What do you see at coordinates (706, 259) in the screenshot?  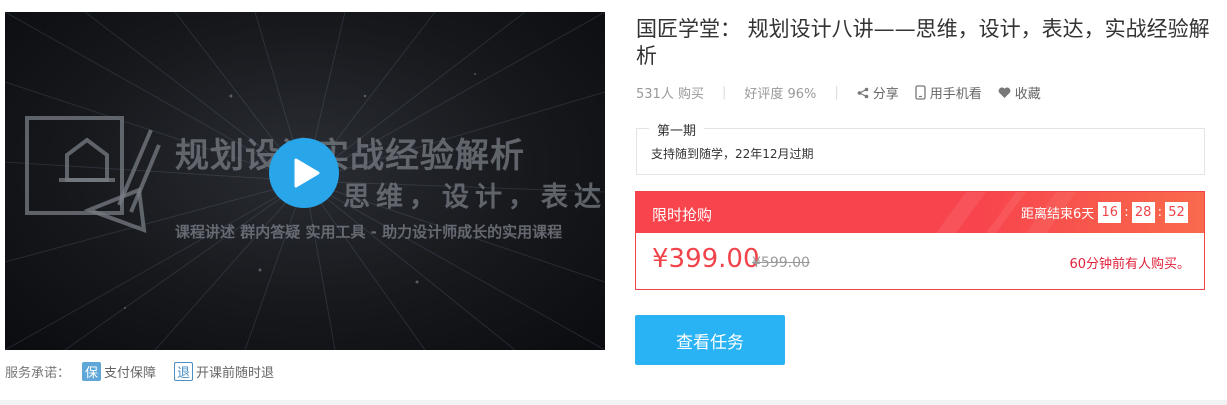 I see `sale-price: ¥399.00` at bounding box center [706, 259].